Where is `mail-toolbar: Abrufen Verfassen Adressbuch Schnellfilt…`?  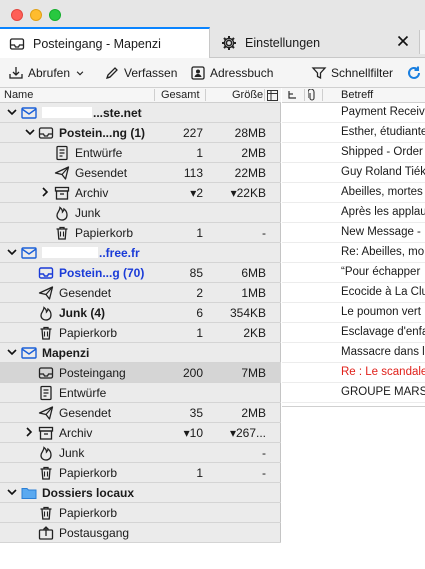
mail-toolbar: Abrufen Verfassen Adressbuch Schnellfilt… is located at coordinates (212, 73).